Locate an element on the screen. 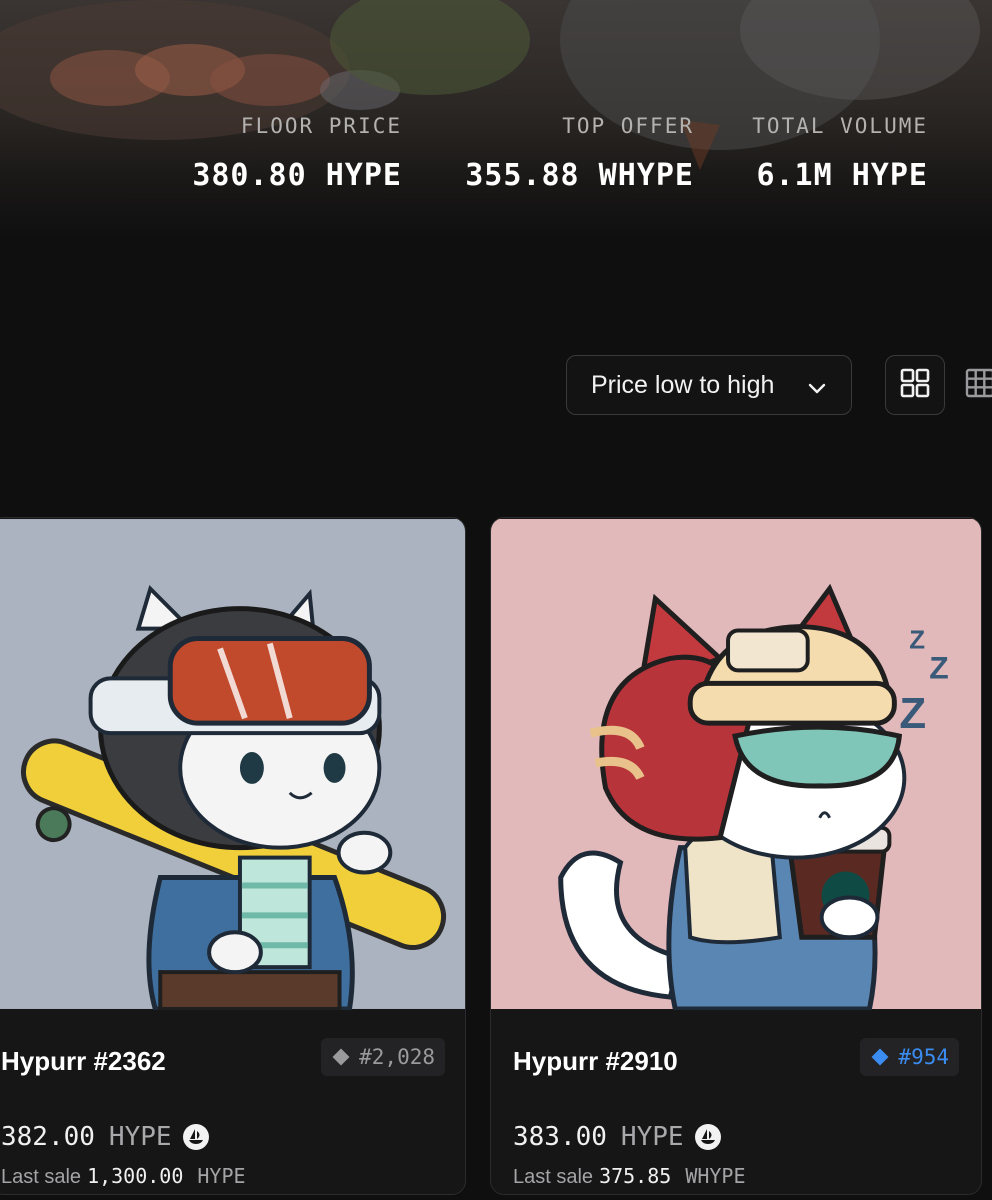 The width and height of the screenshot is (992, 1200). rarity-rank-badge: #954 is located at coordinates (909, 1057).